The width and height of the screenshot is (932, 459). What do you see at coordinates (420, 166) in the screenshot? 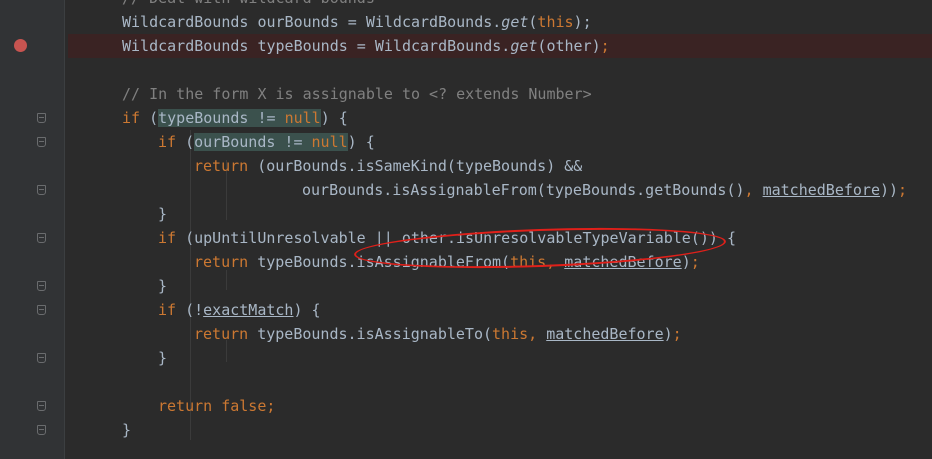
I see `code-token: (ourBounds.isSameKind(typeBounds) &&` at bounding box center [420, 166].